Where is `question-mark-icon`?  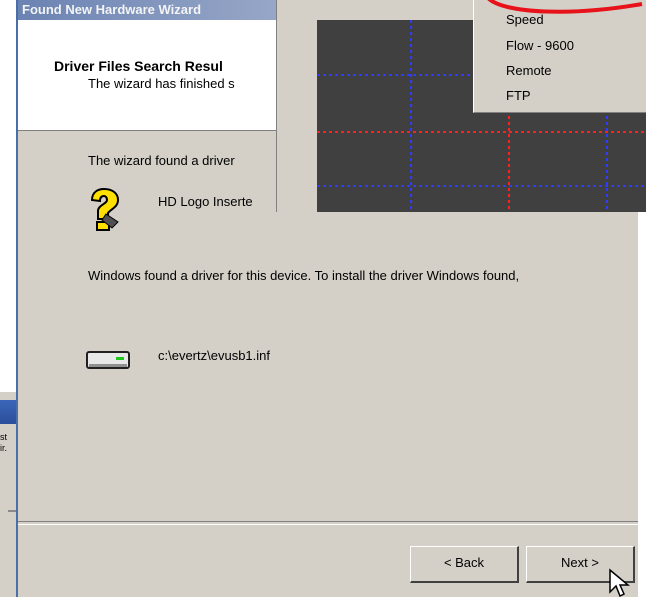
question-mark-icon is located at coordinates (105, 209).